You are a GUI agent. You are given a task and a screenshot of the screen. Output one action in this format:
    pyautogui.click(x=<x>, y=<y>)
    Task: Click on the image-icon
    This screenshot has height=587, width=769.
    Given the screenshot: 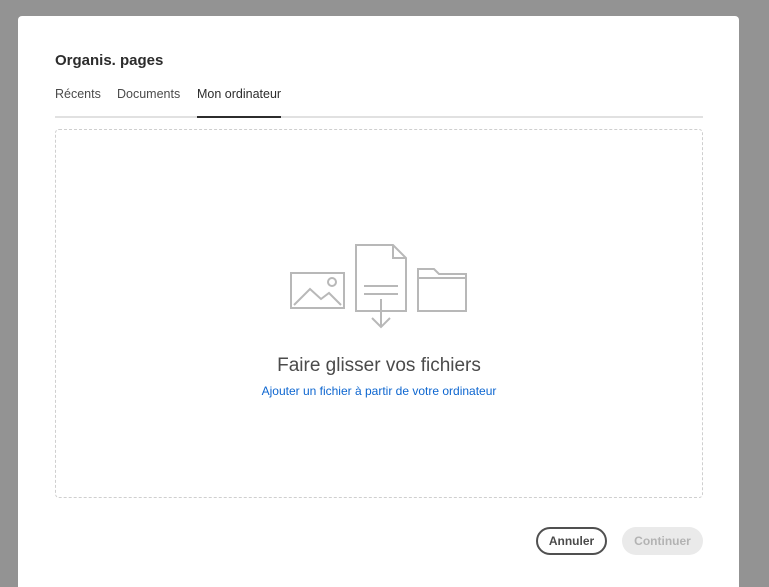 What is the action you would take?
    pyautogui.click(x=317, y=290)
    